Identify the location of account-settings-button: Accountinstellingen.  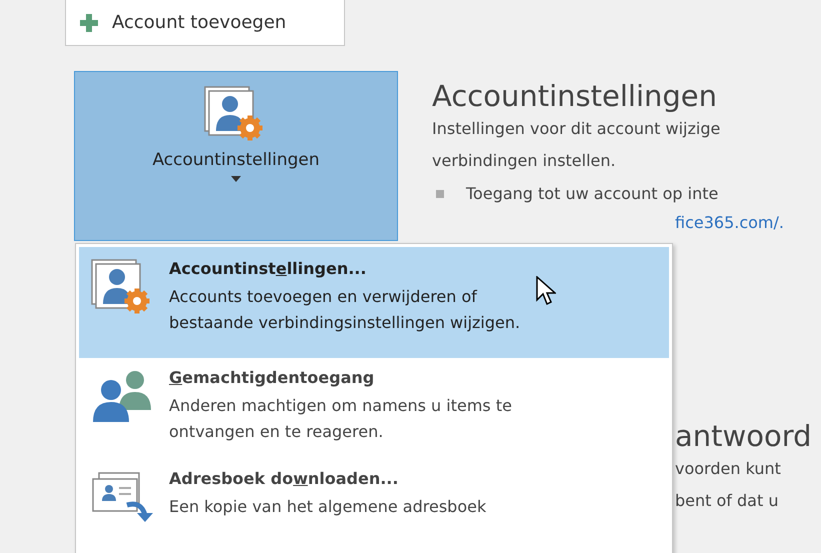
(236, 156).